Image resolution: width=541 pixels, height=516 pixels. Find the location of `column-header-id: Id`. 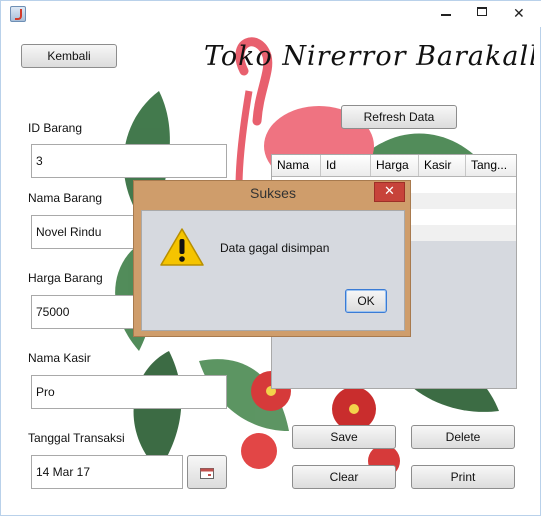

column-header-id: Id is located at coordinates (346, 165).